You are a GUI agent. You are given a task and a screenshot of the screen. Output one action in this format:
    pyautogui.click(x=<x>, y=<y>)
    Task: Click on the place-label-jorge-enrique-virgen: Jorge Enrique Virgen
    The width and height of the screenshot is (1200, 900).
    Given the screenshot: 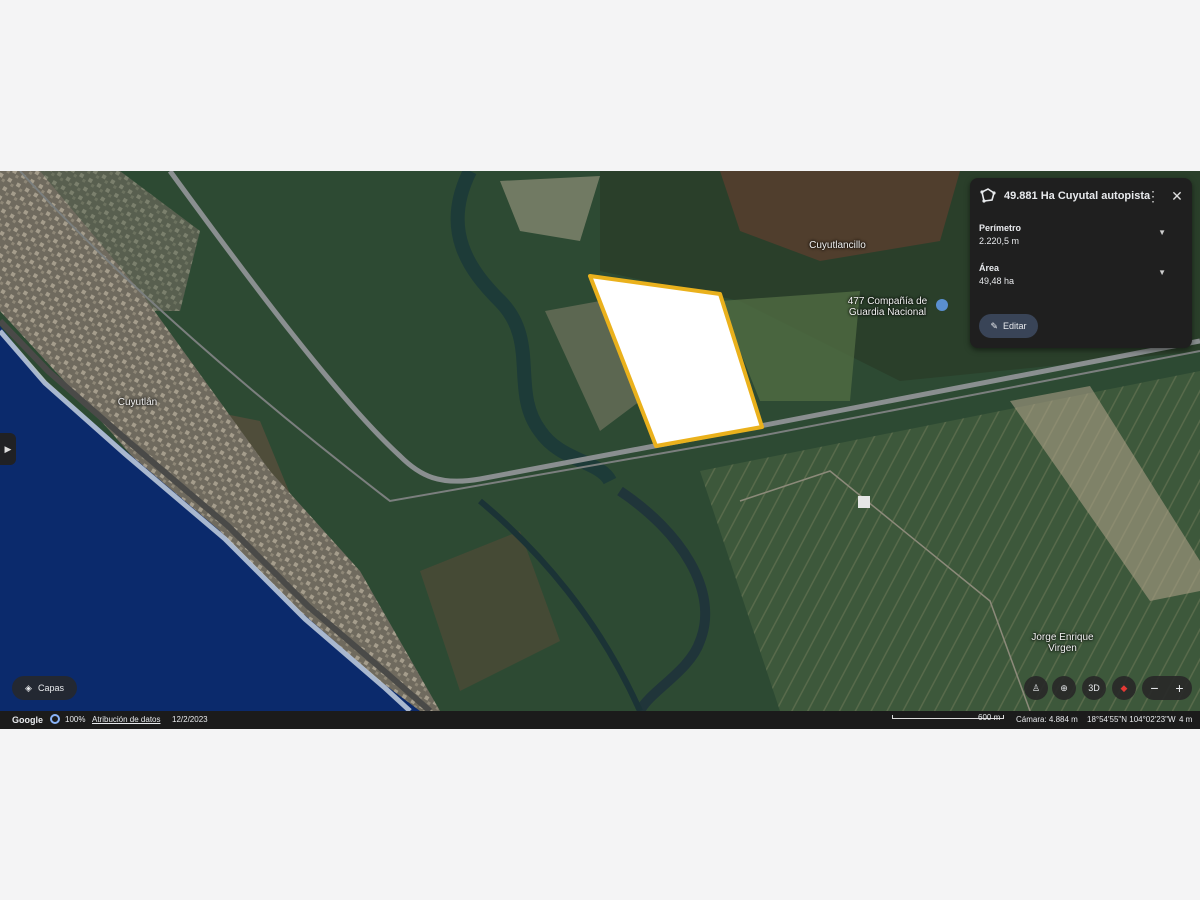 What is the action you would take?
    pyautogui.click(x=1062, y=643)
    